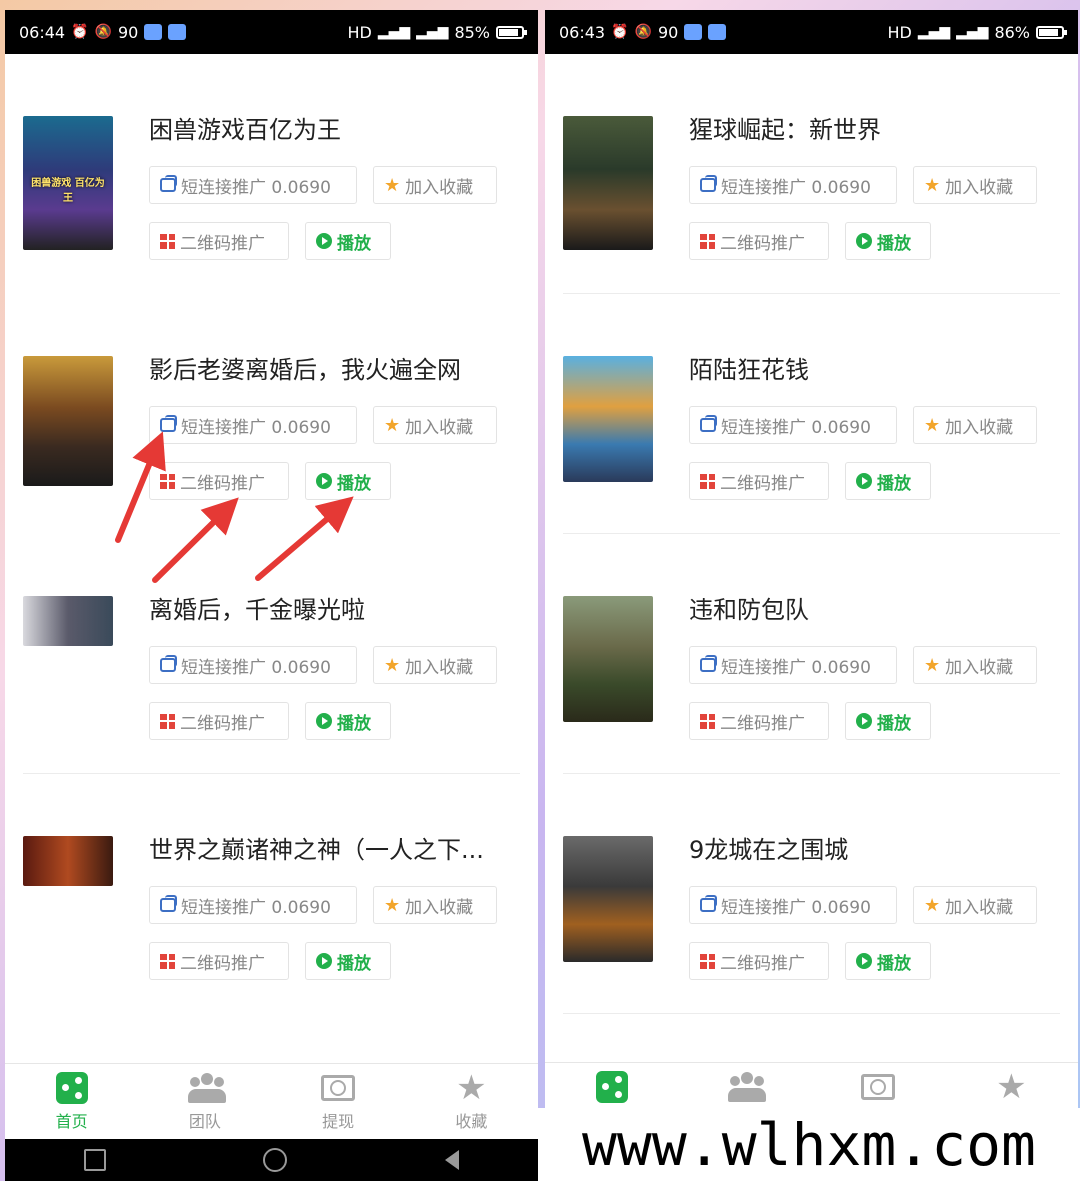 The width and height of the screenshot is (1080, 1181). Describe the element at coordinates (809, 1144) in the screenshot. I see `watermark: www.wlhxm.com` at that location.